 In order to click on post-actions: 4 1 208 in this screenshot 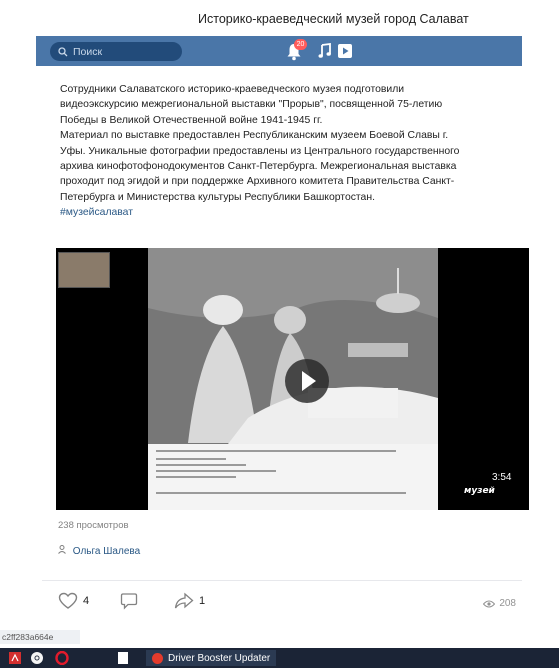, I will do `click(291, 602)`.